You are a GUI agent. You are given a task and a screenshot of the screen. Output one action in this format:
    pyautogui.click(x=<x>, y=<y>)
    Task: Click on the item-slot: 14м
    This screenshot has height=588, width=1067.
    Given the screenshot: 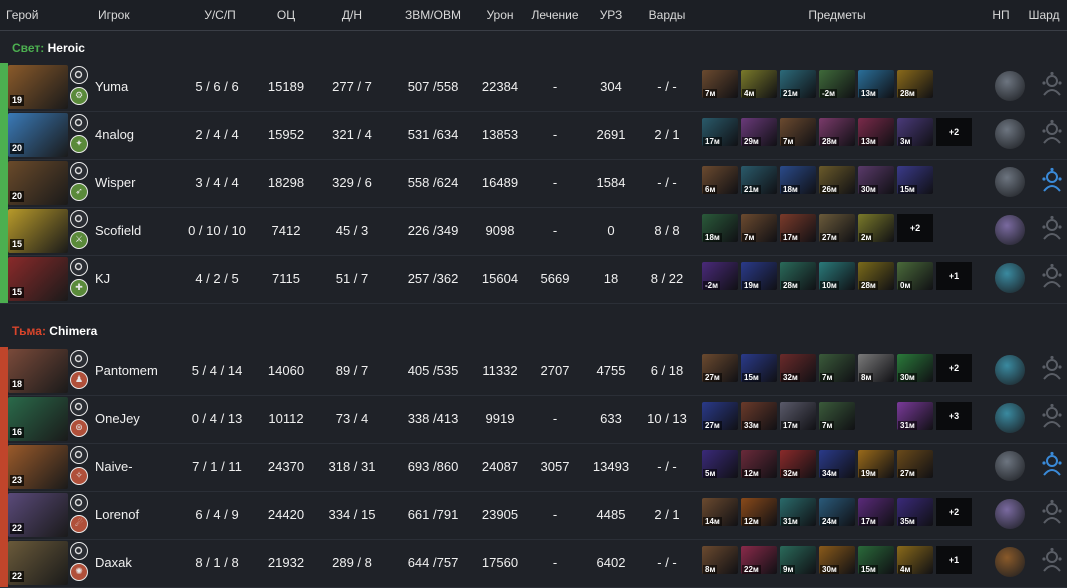 What is the action you would take?
    pyautogui.click(x=720, y=512)
    